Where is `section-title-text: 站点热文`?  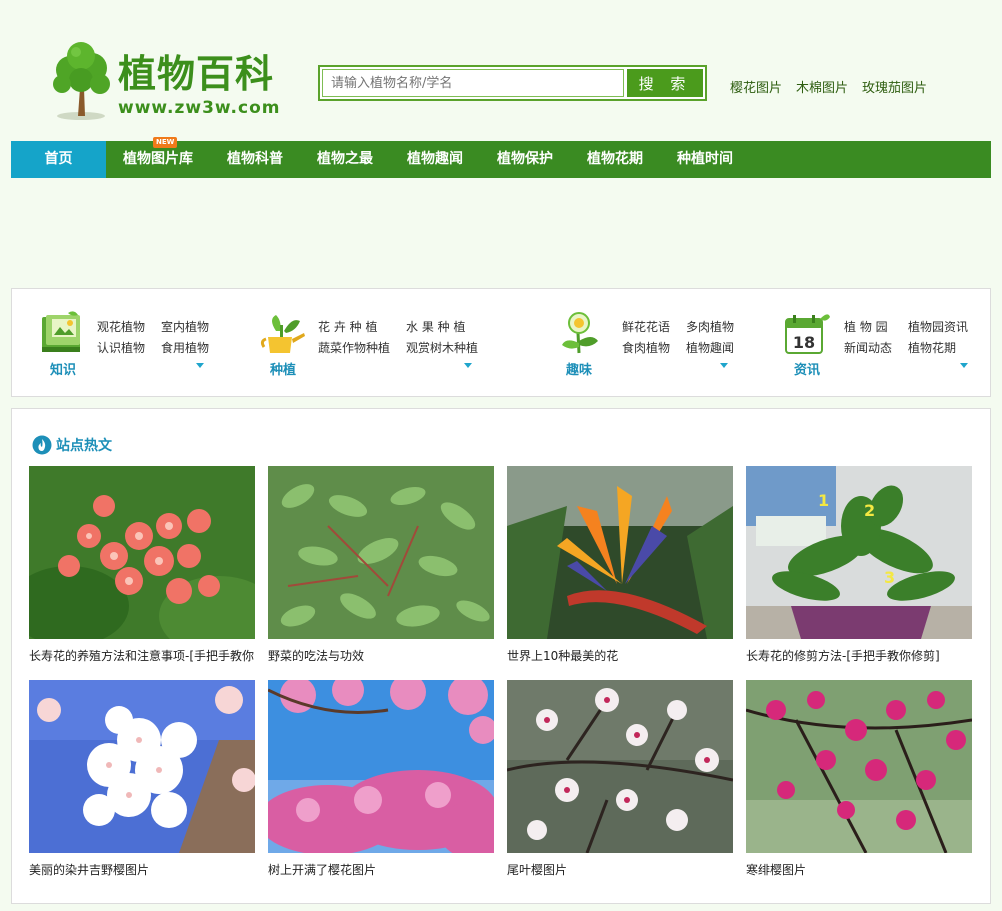
section-title-text: 站点热文 is located at coordinates (84, 446).